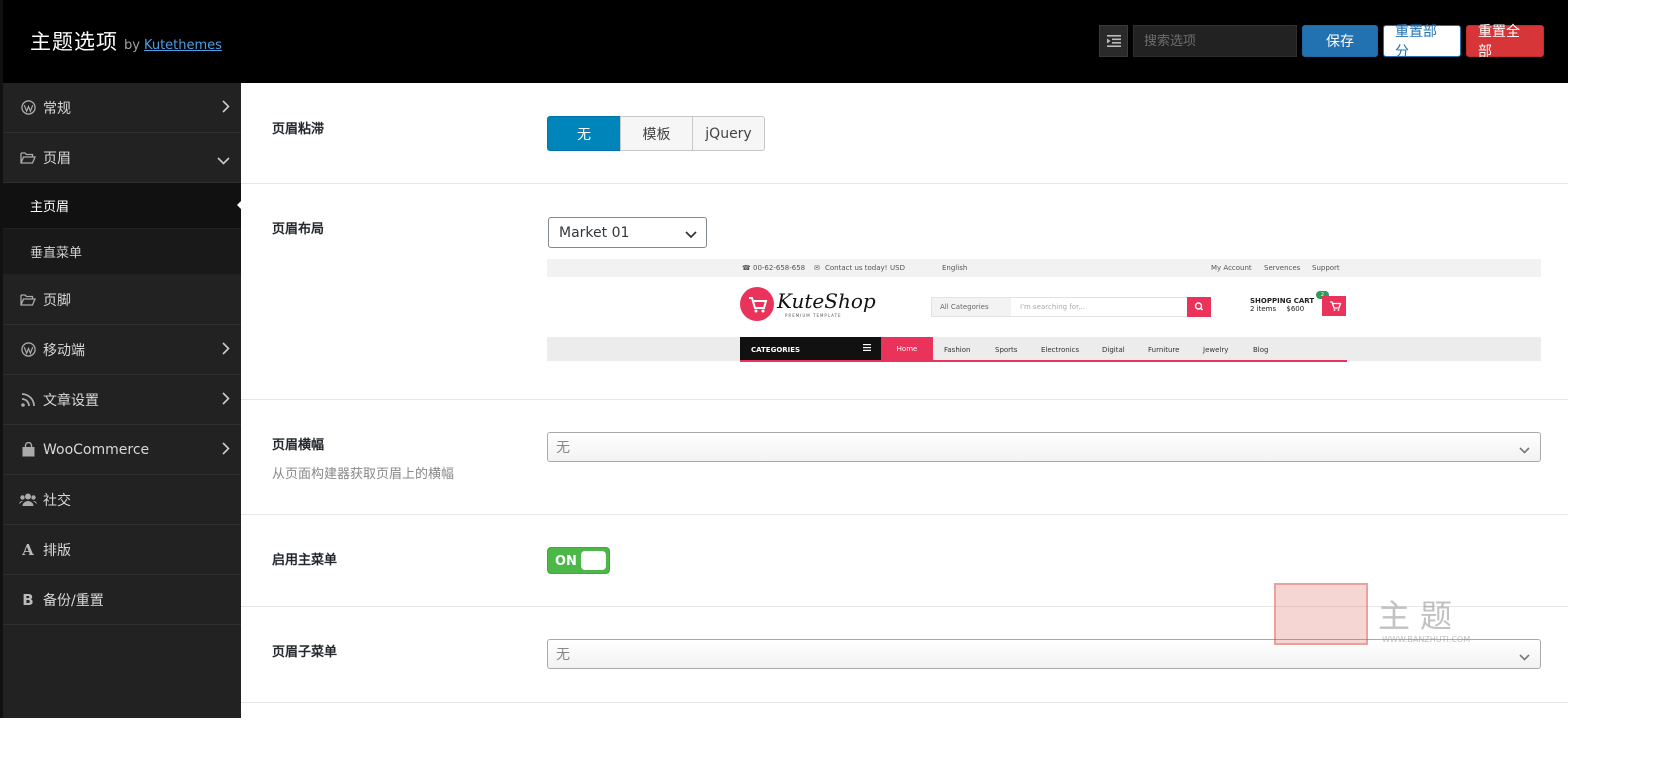  Describe the element at coordinates (746, 268) in the screenshot. I see `preview-phone-icon: ☎` at that location.